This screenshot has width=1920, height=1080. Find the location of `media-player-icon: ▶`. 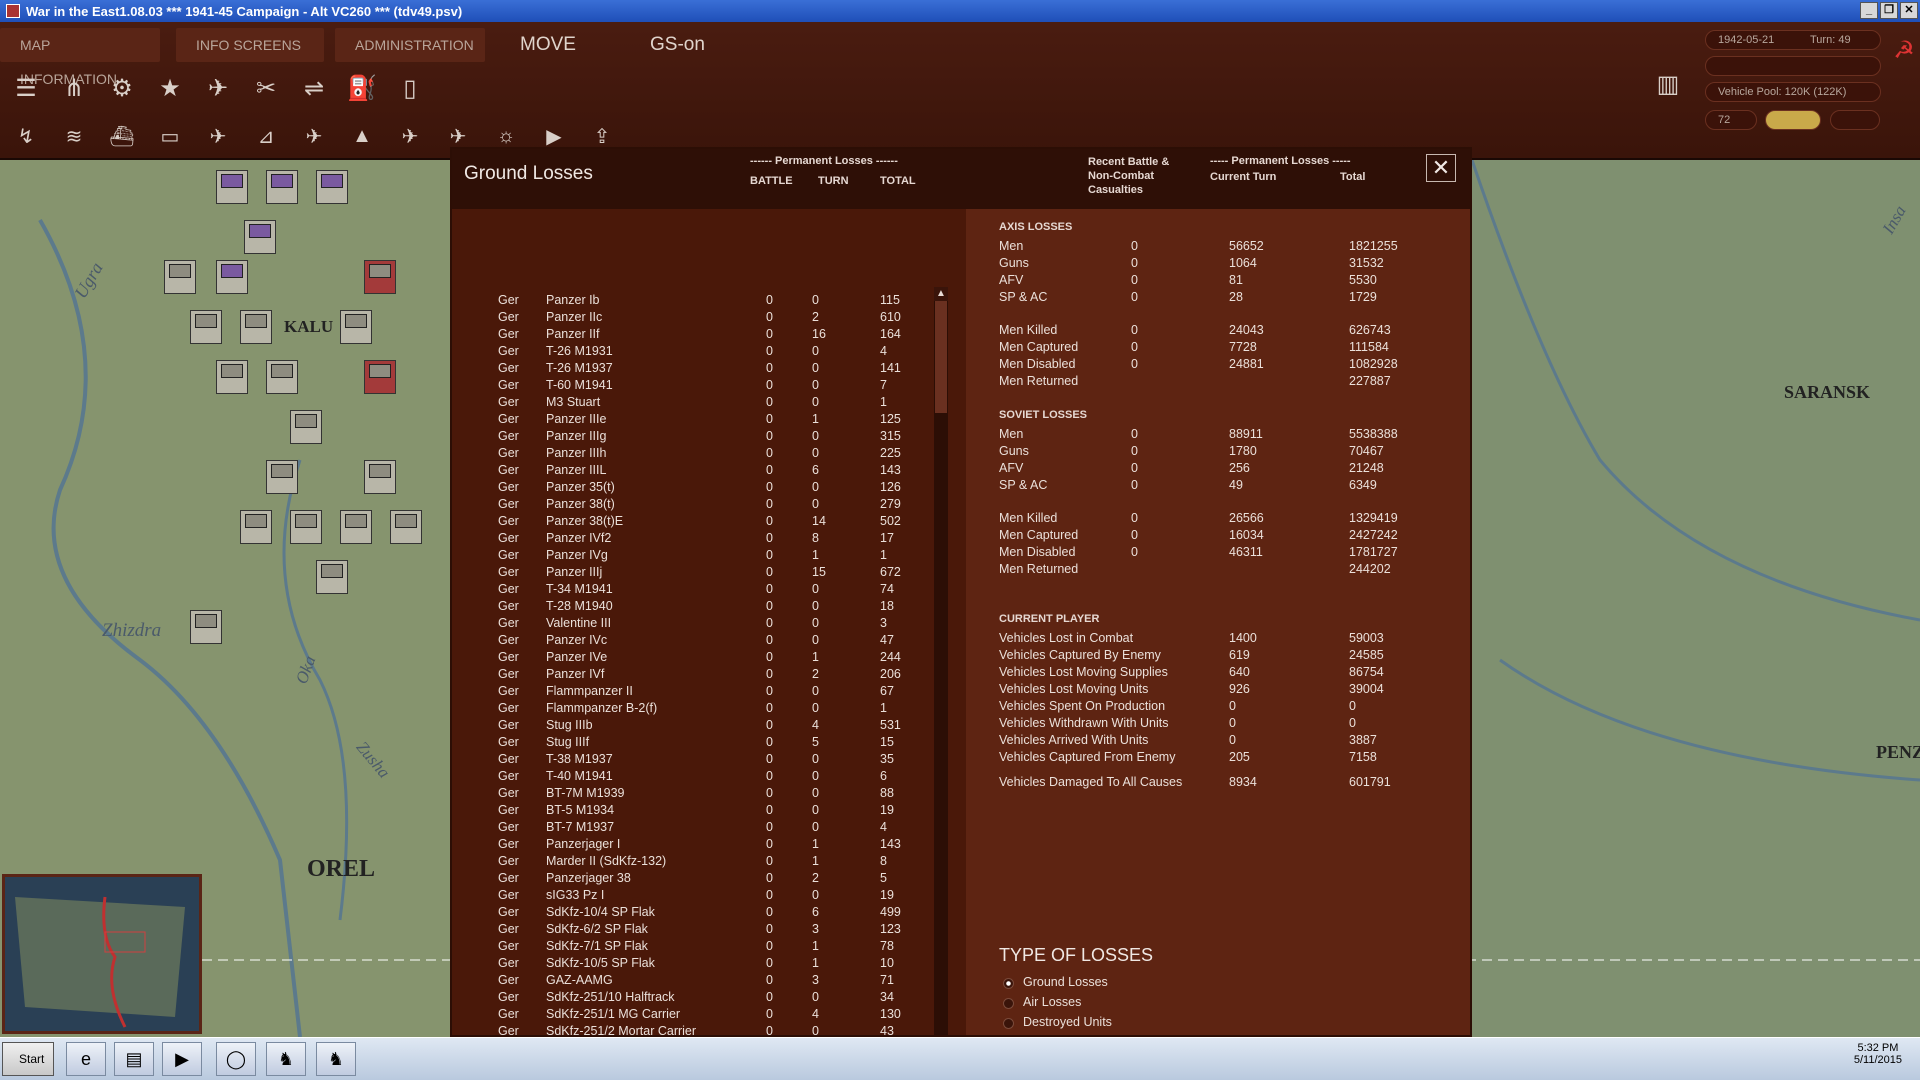

media-player-icon: ▶ is located at coordinates (182, 1059).